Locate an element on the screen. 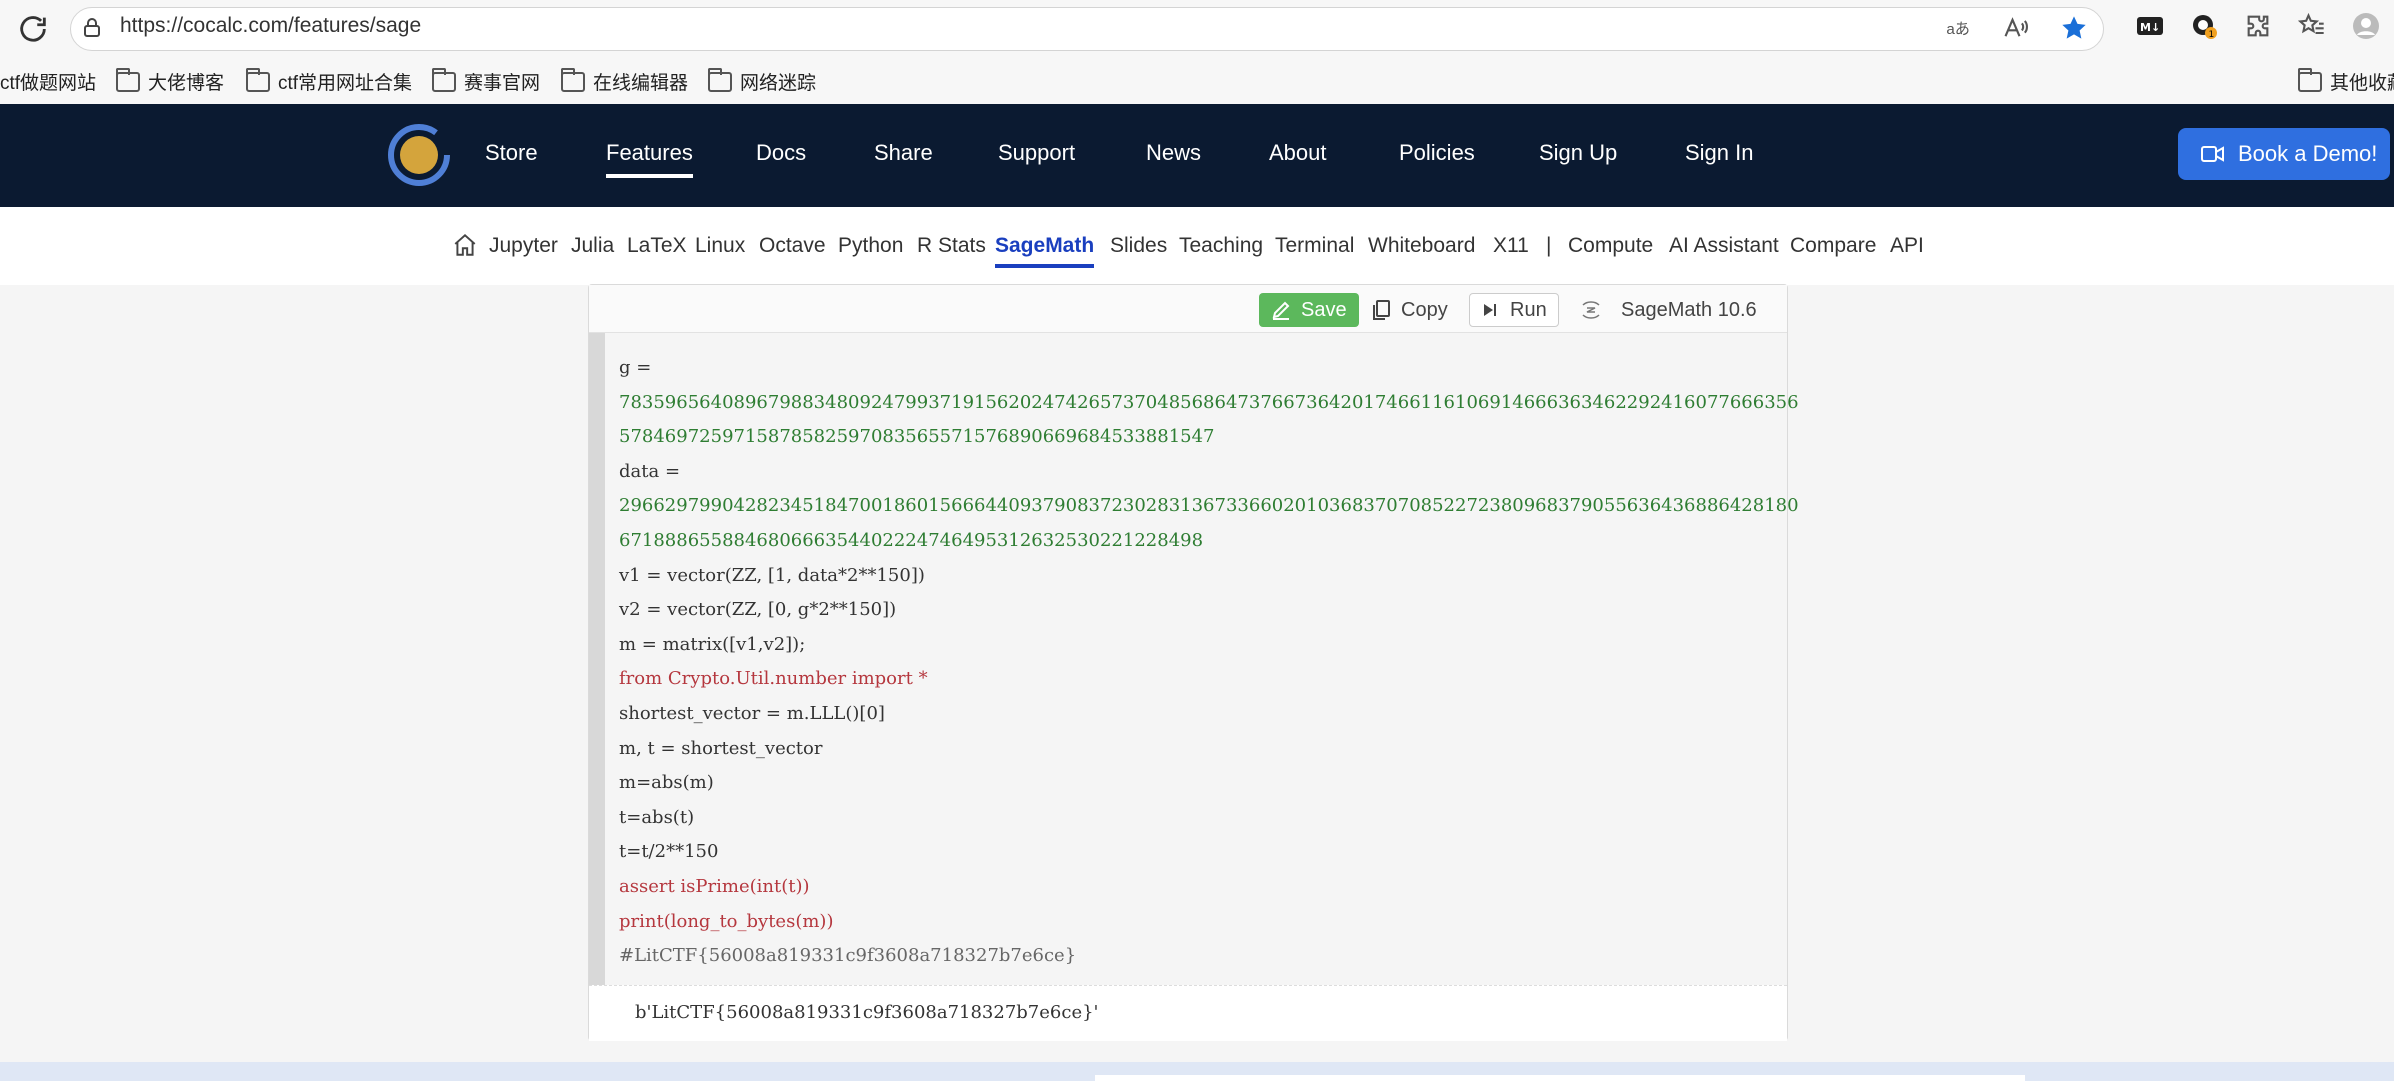 This screenshot has width=2394, height=1081. subnav-slides: Slides is located at coordinates (1138, 246).